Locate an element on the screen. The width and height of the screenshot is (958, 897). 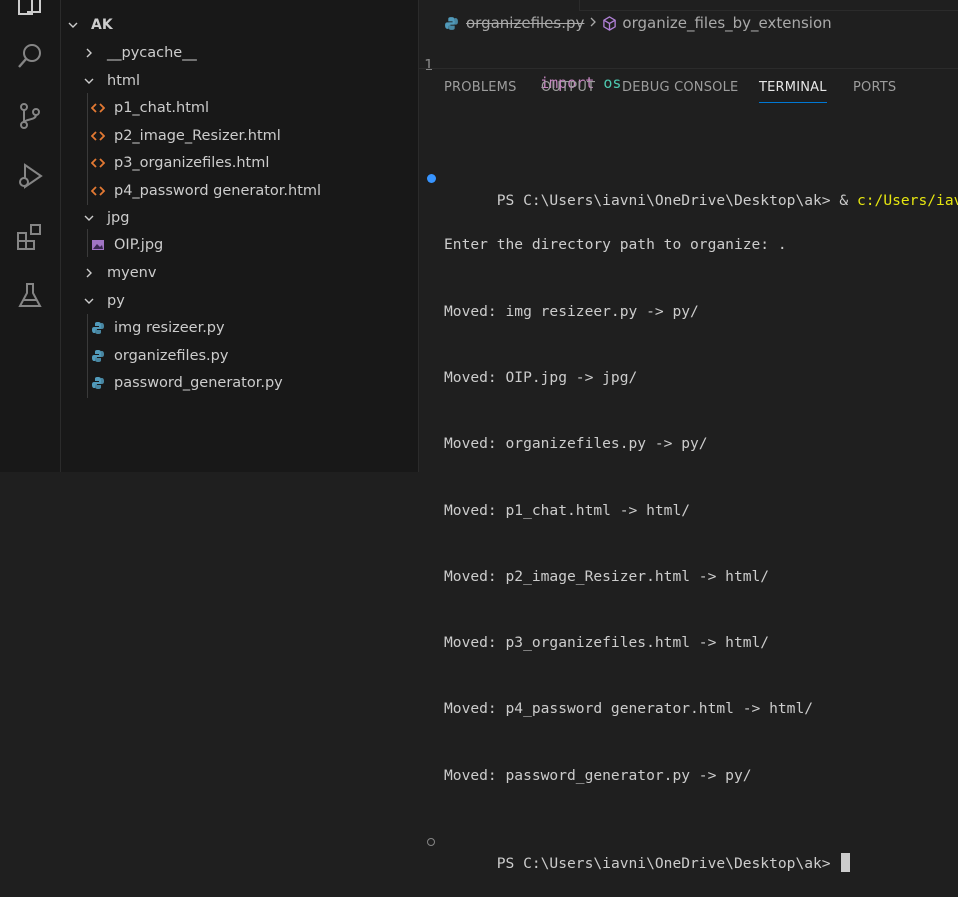
code-line-1: 1 import os is located at coordinates (523, 74).